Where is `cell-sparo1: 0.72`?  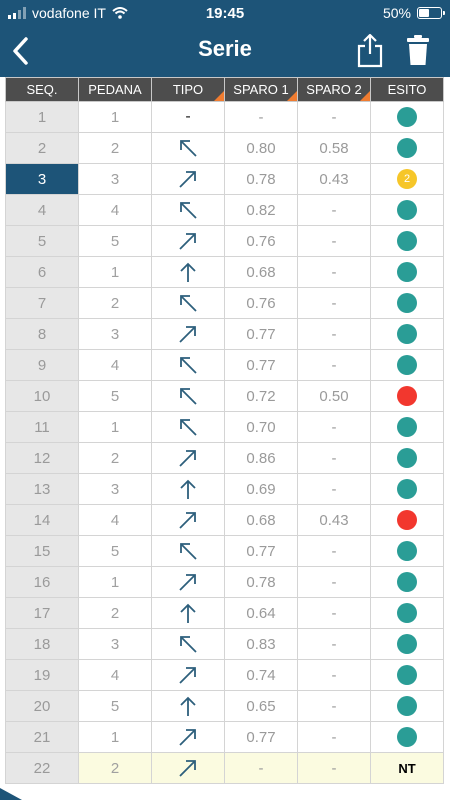
cell-sparo1: 0.72 is located at coordinates (261, 396).